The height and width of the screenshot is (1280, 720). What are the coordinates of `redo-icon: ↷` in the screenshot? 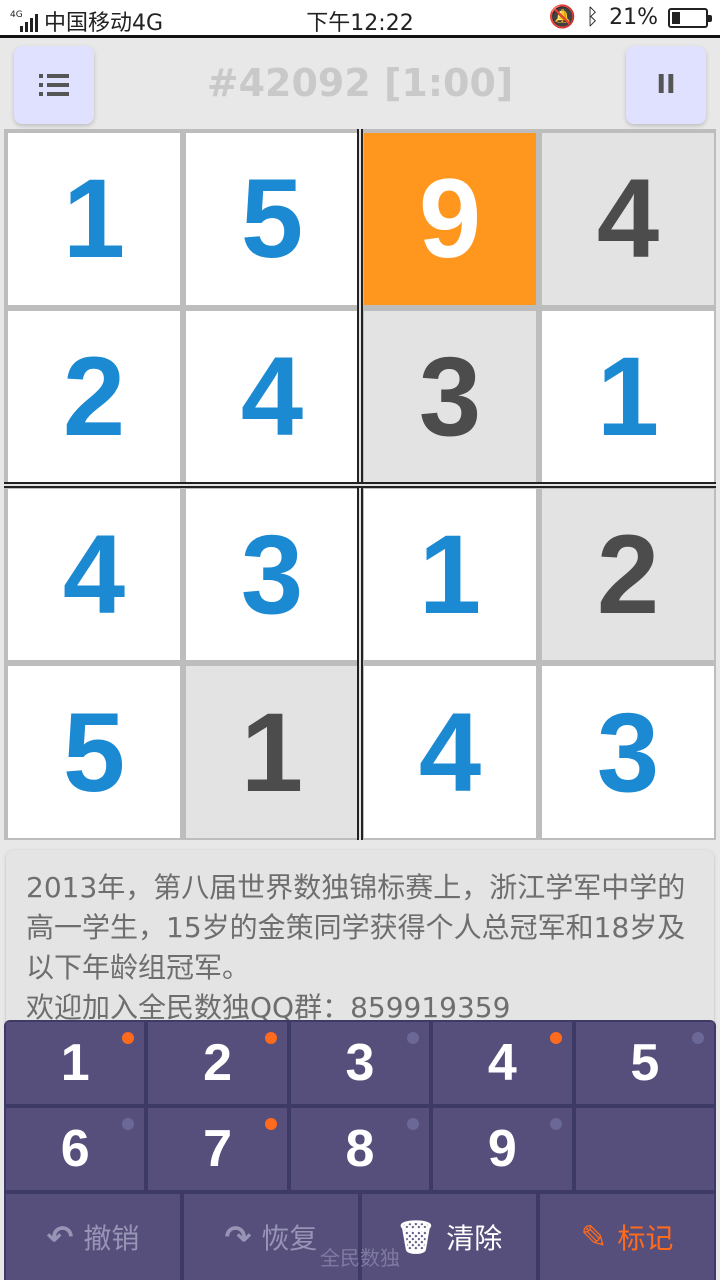 It's located at (238, 1237).